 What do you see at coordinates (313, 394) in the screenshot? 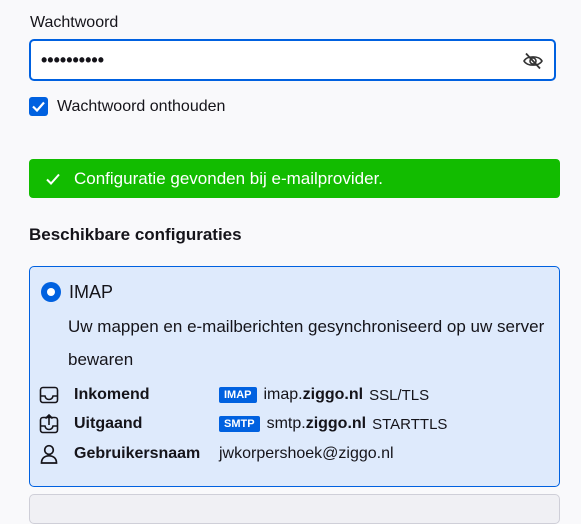
I see `incoming-host: imap.ziggo.nl` at bounding box center [313, 394].